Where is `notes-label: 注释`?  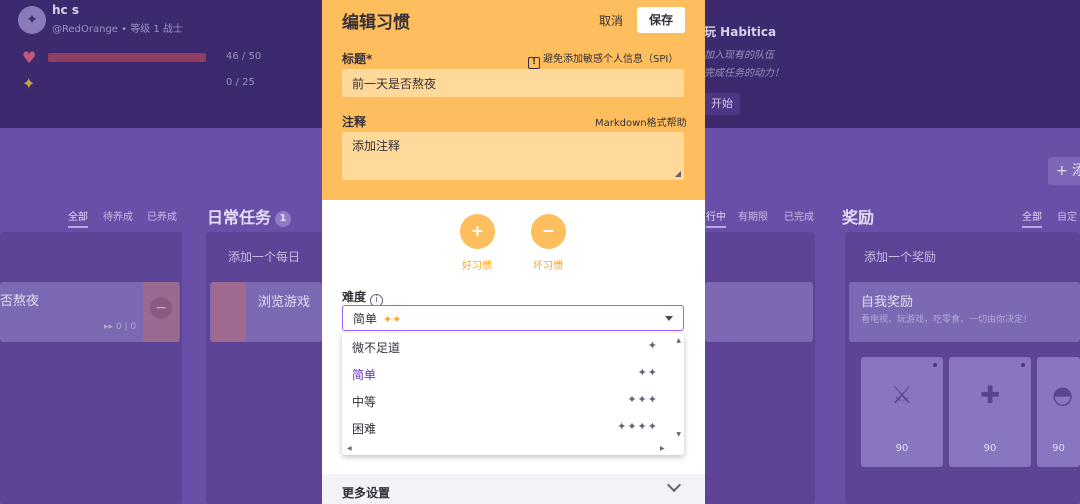
notes-label: 注释 is located at coordinates (354, 122).